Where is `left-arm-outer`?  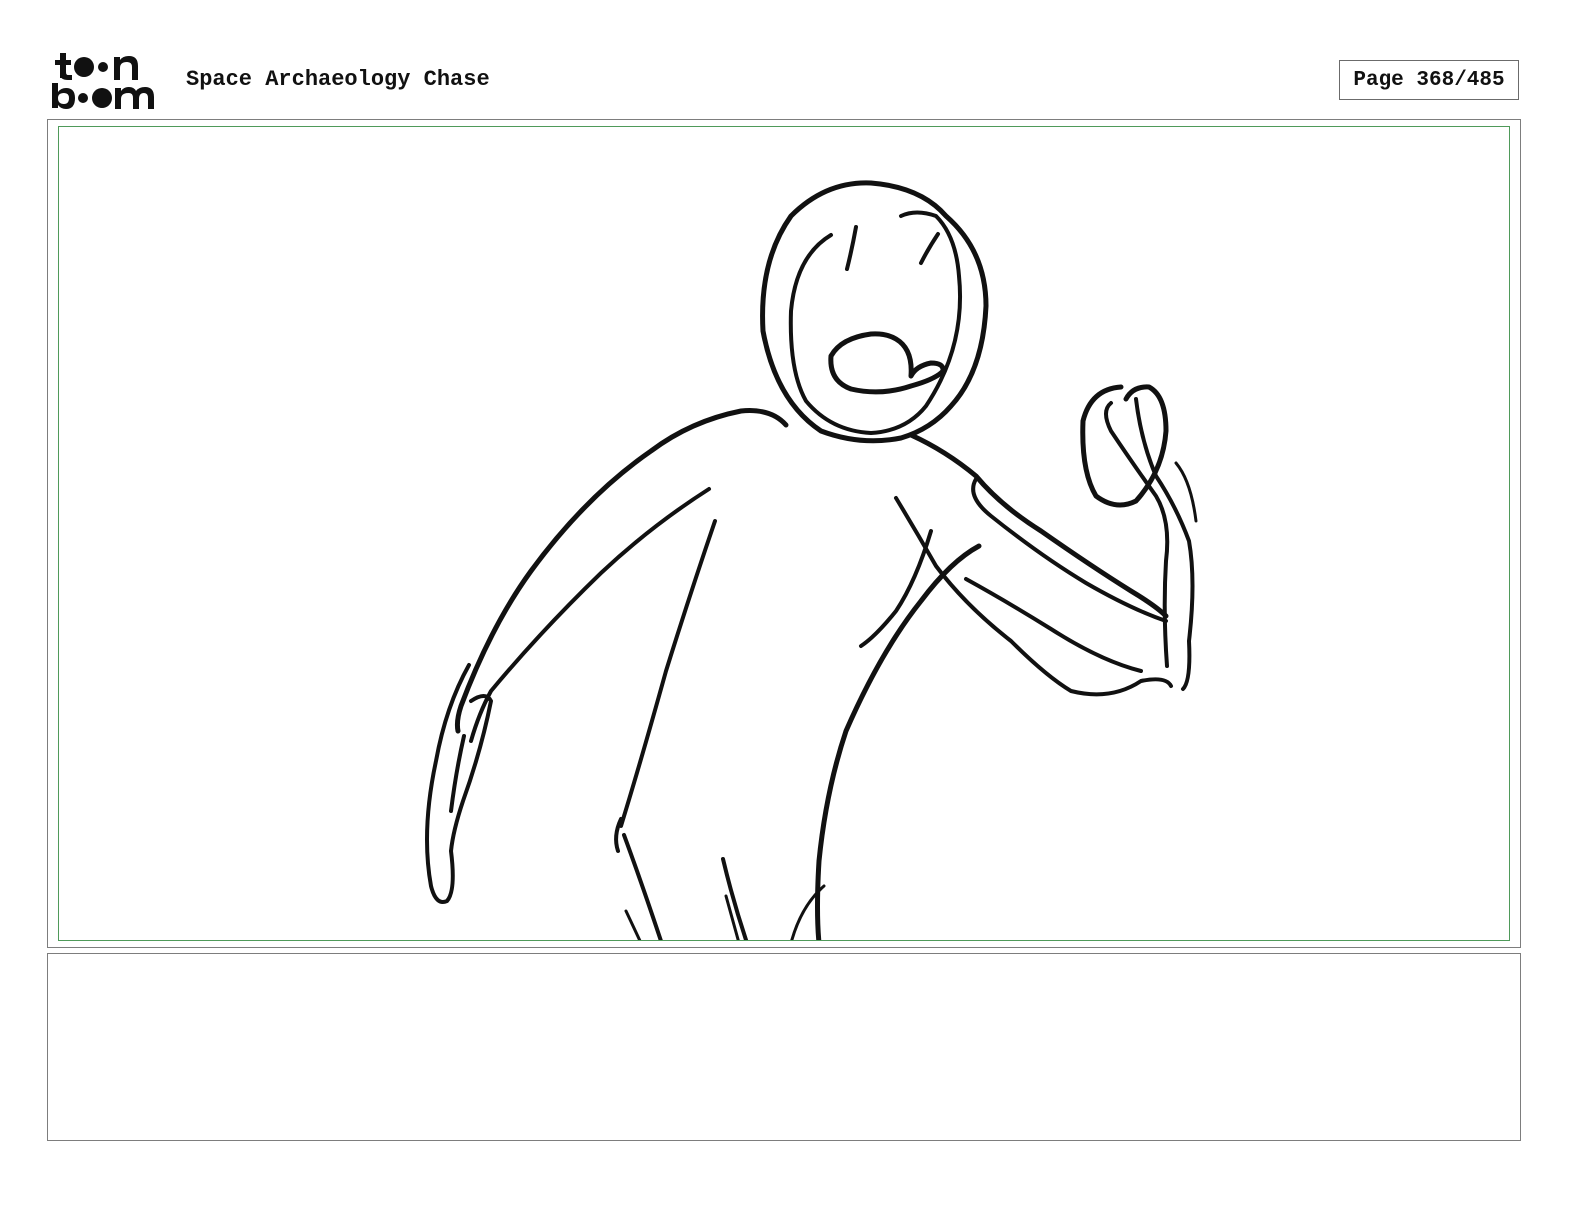
left-arm-outer is located at coordinates (621, 571).